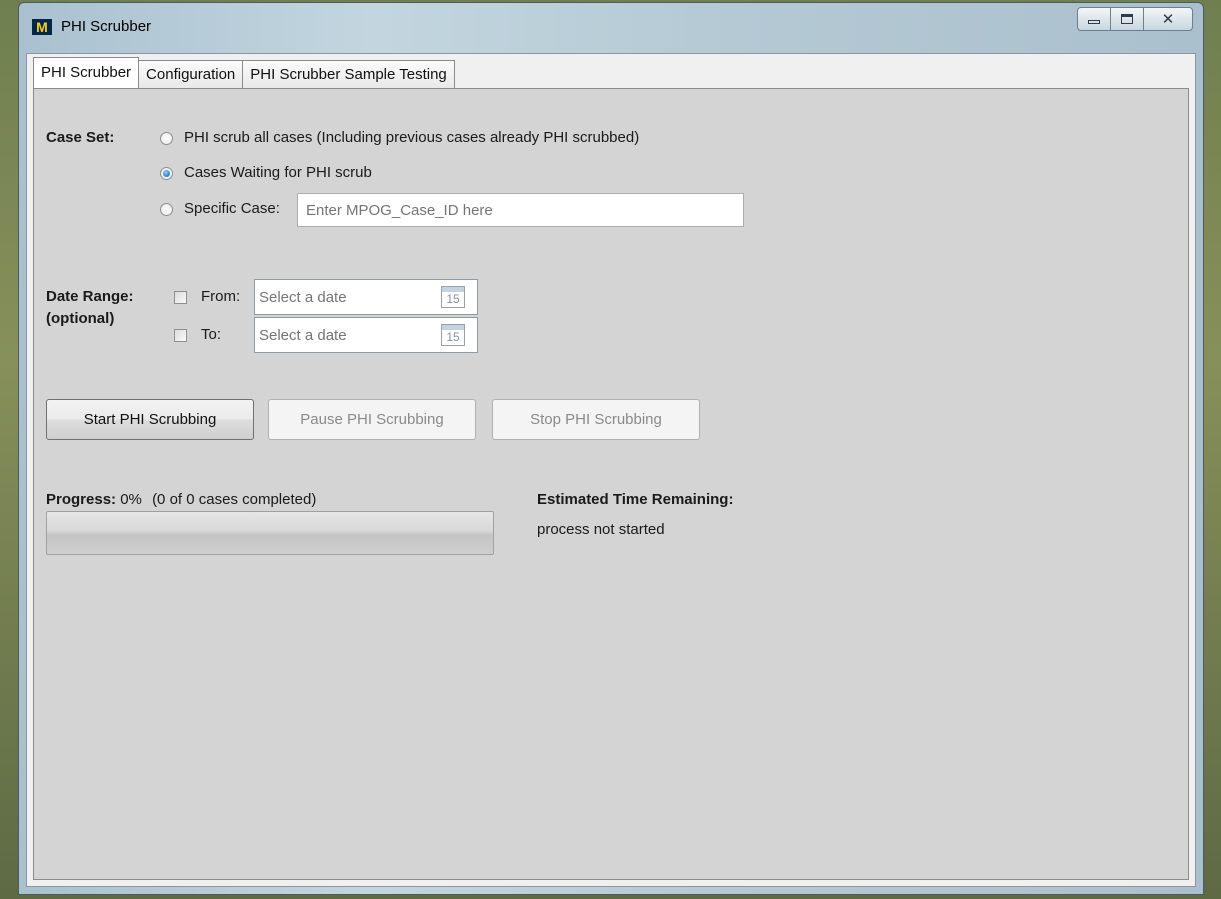 Image resolution: width=1221 pixels, height=899 pixels. What do you see at coordinates (348, 74) in the screenshot?
I see `tab-sample-testing: PHI Scrubber Sample Testing` at bounding box center [348, 74].